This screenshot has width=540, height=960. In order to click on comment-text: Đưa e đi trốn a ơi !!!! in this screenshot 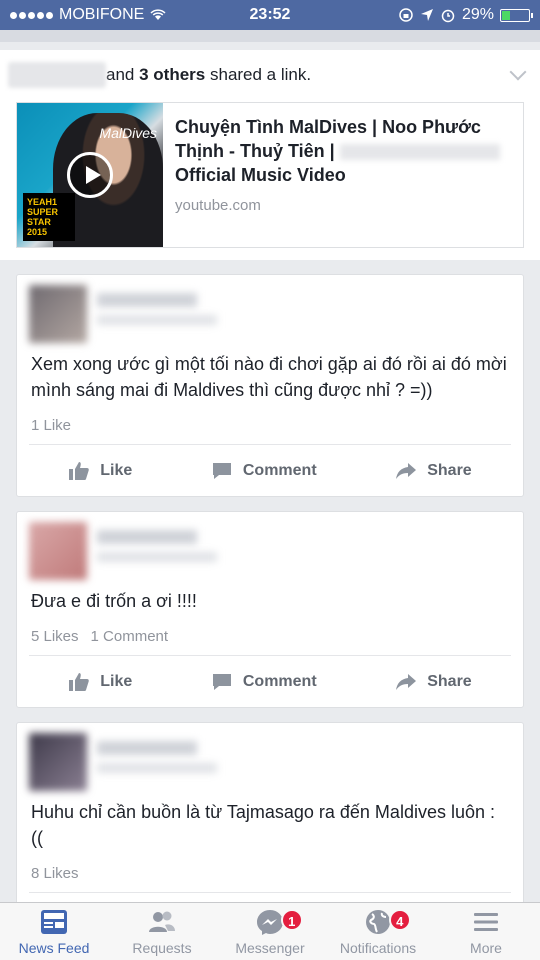, I will do `click(114, 601)`.